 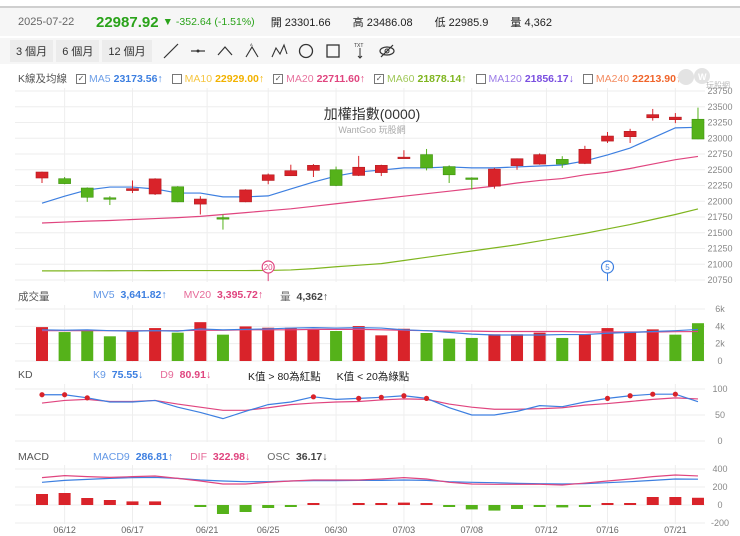 I want to click on price-tick-label: 21250, so click(x=719, y=249).